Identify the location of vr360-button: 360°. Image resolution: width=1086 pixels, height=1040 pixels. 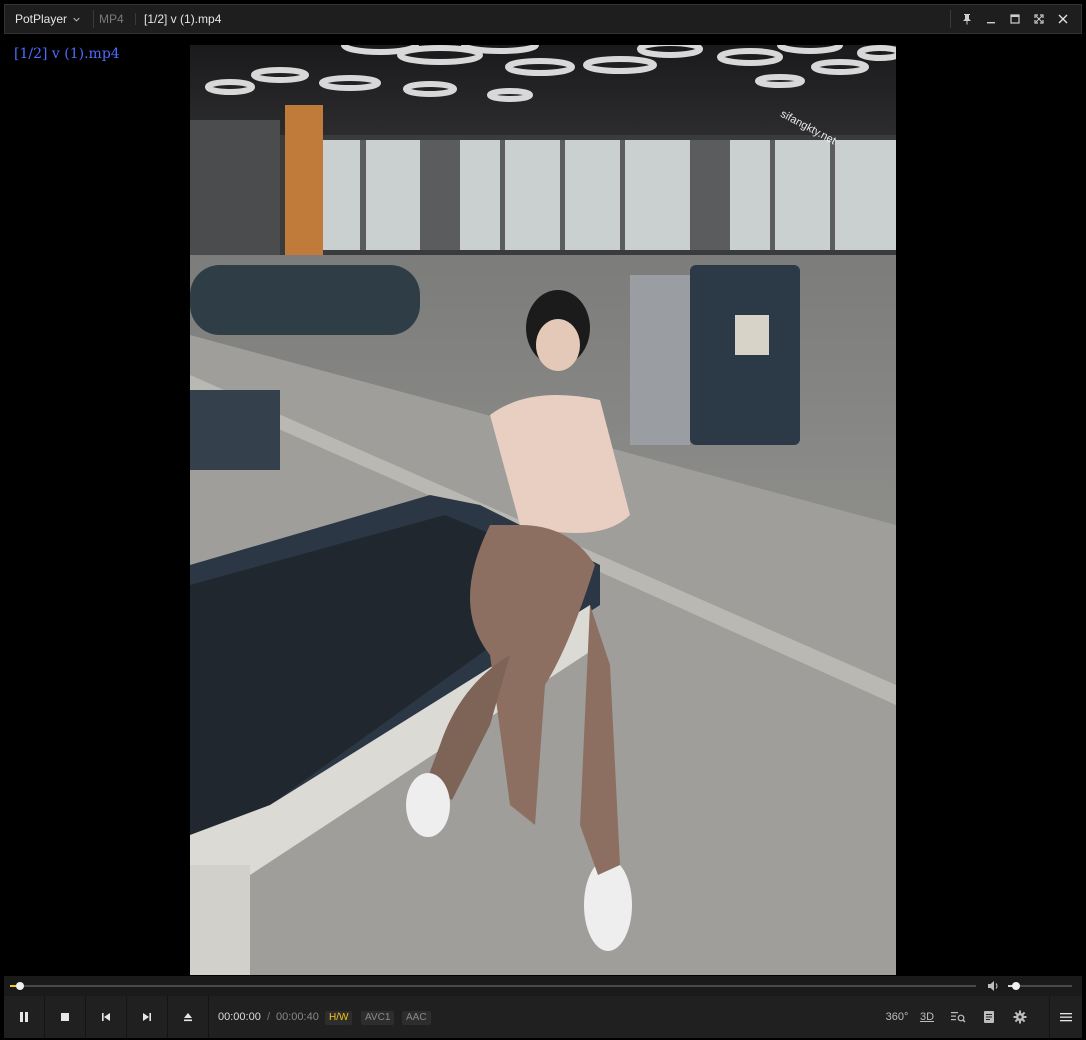
(897, 1017).